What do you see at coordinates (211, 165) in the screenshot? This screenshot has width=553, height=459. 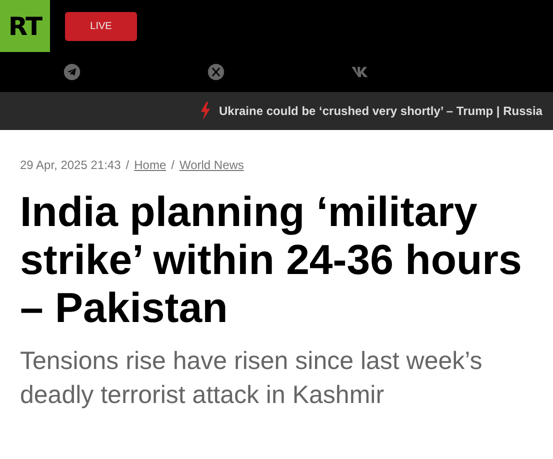 I see `breadcrumb-link: World News` at bounding box center [211, 165].